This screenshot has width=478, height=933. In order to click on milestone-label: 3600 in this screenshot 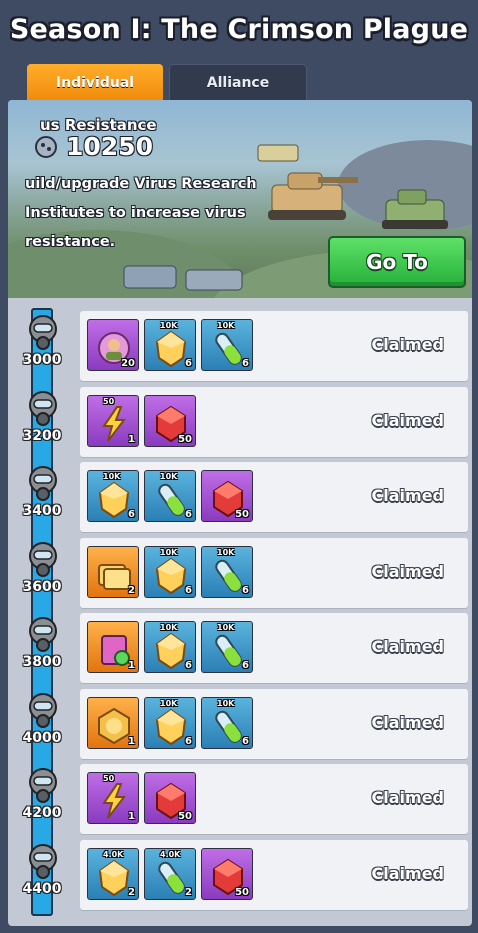, I will do `click(42, 587)`.